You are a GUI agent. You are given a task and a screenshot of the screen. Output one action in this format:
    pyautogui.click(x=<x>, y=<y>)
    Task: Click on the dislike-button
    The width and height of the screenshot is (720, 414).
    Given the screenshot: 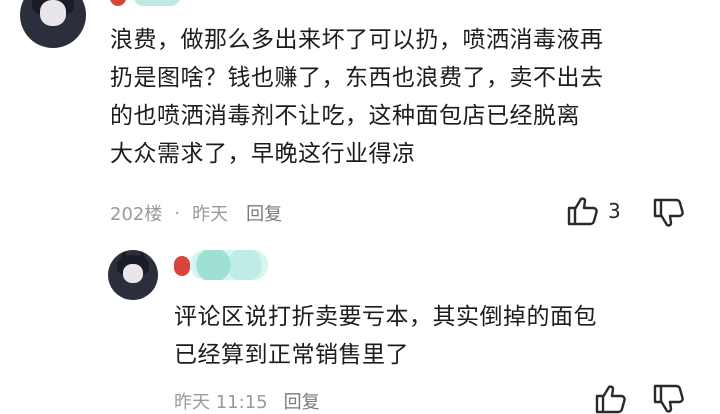 What is the action you would take?
    pyautogui.click(x=669, y=213)
    